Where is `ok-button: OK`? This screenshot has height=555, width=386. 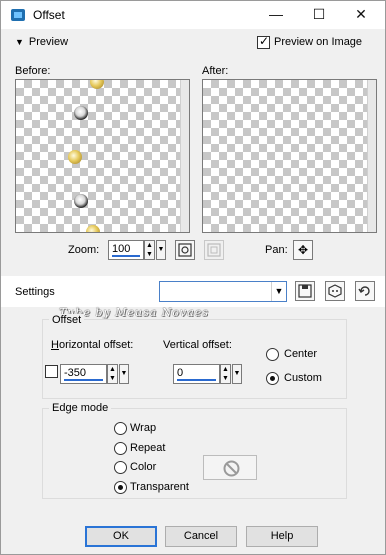 ok-button: OK is located at coordinates (121, 536).